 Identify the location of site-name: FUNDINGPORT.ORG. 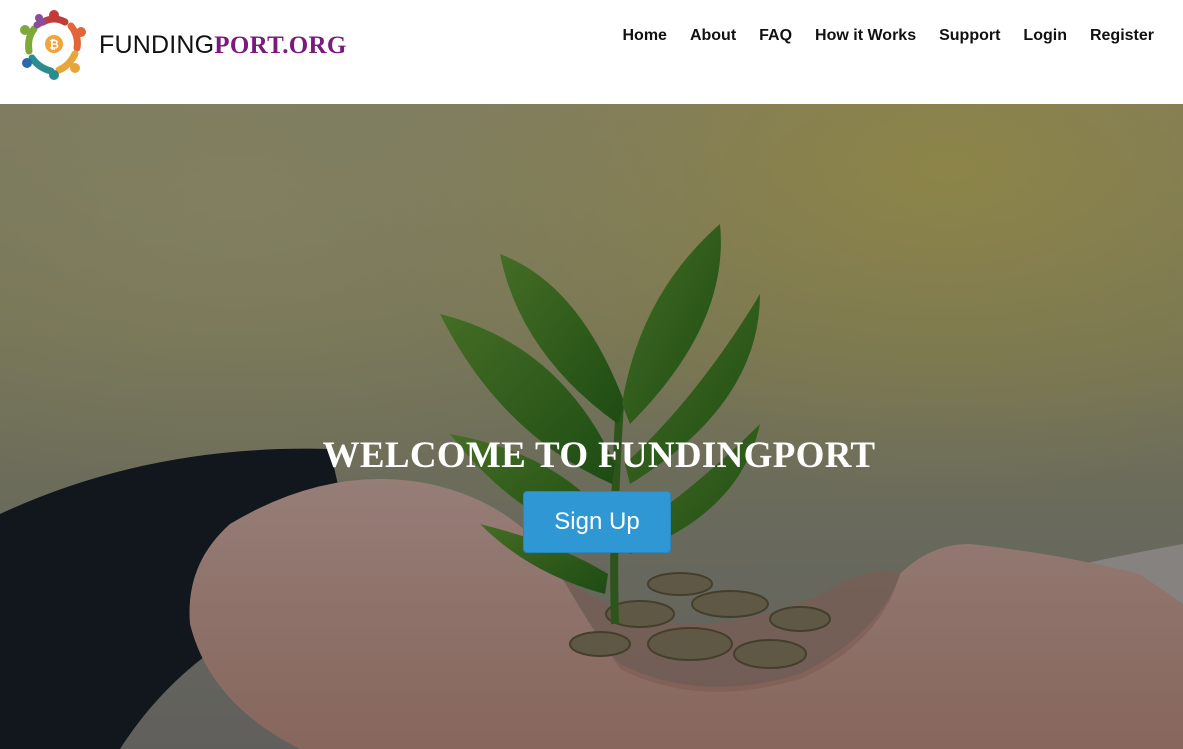
(223, 44).